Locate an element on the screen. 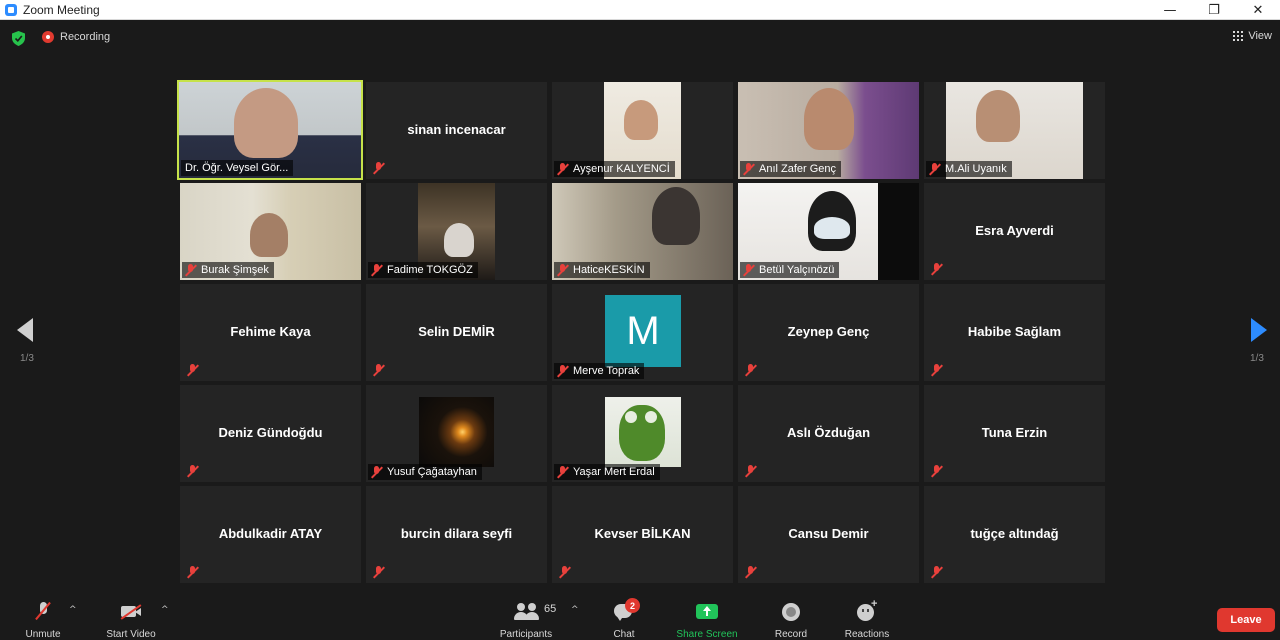 Image resolution: width=1280 pixels, height=640 pixels. participant-tile: Anıl Zafer Genç is located at coordinates (828, 130).